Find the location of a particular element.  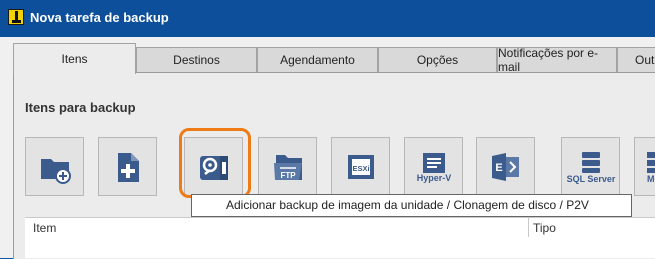

items-table-body is located at coordinates (340, 247).